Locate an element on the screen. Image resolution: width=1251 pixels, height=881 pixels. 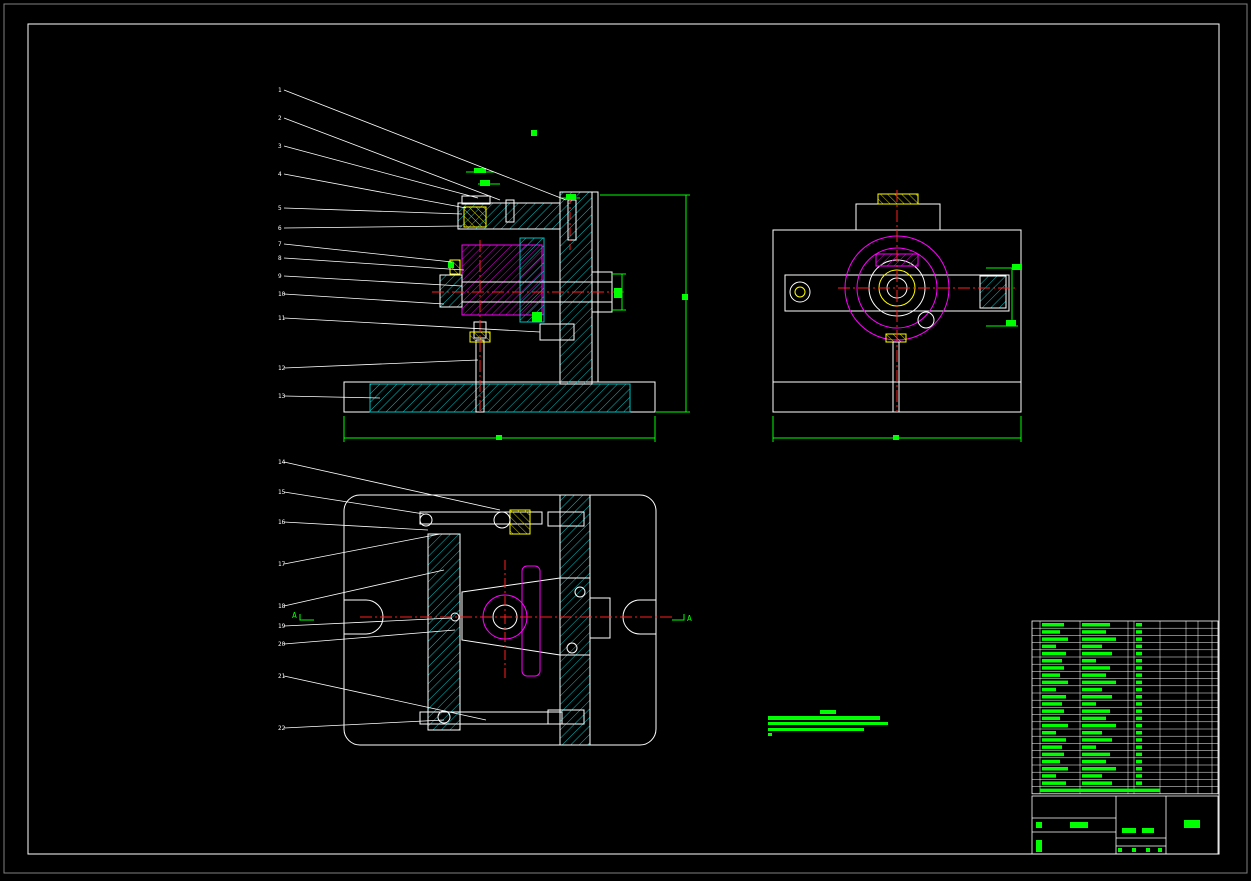
title-block-marks is located at coordinates (1118, 836).